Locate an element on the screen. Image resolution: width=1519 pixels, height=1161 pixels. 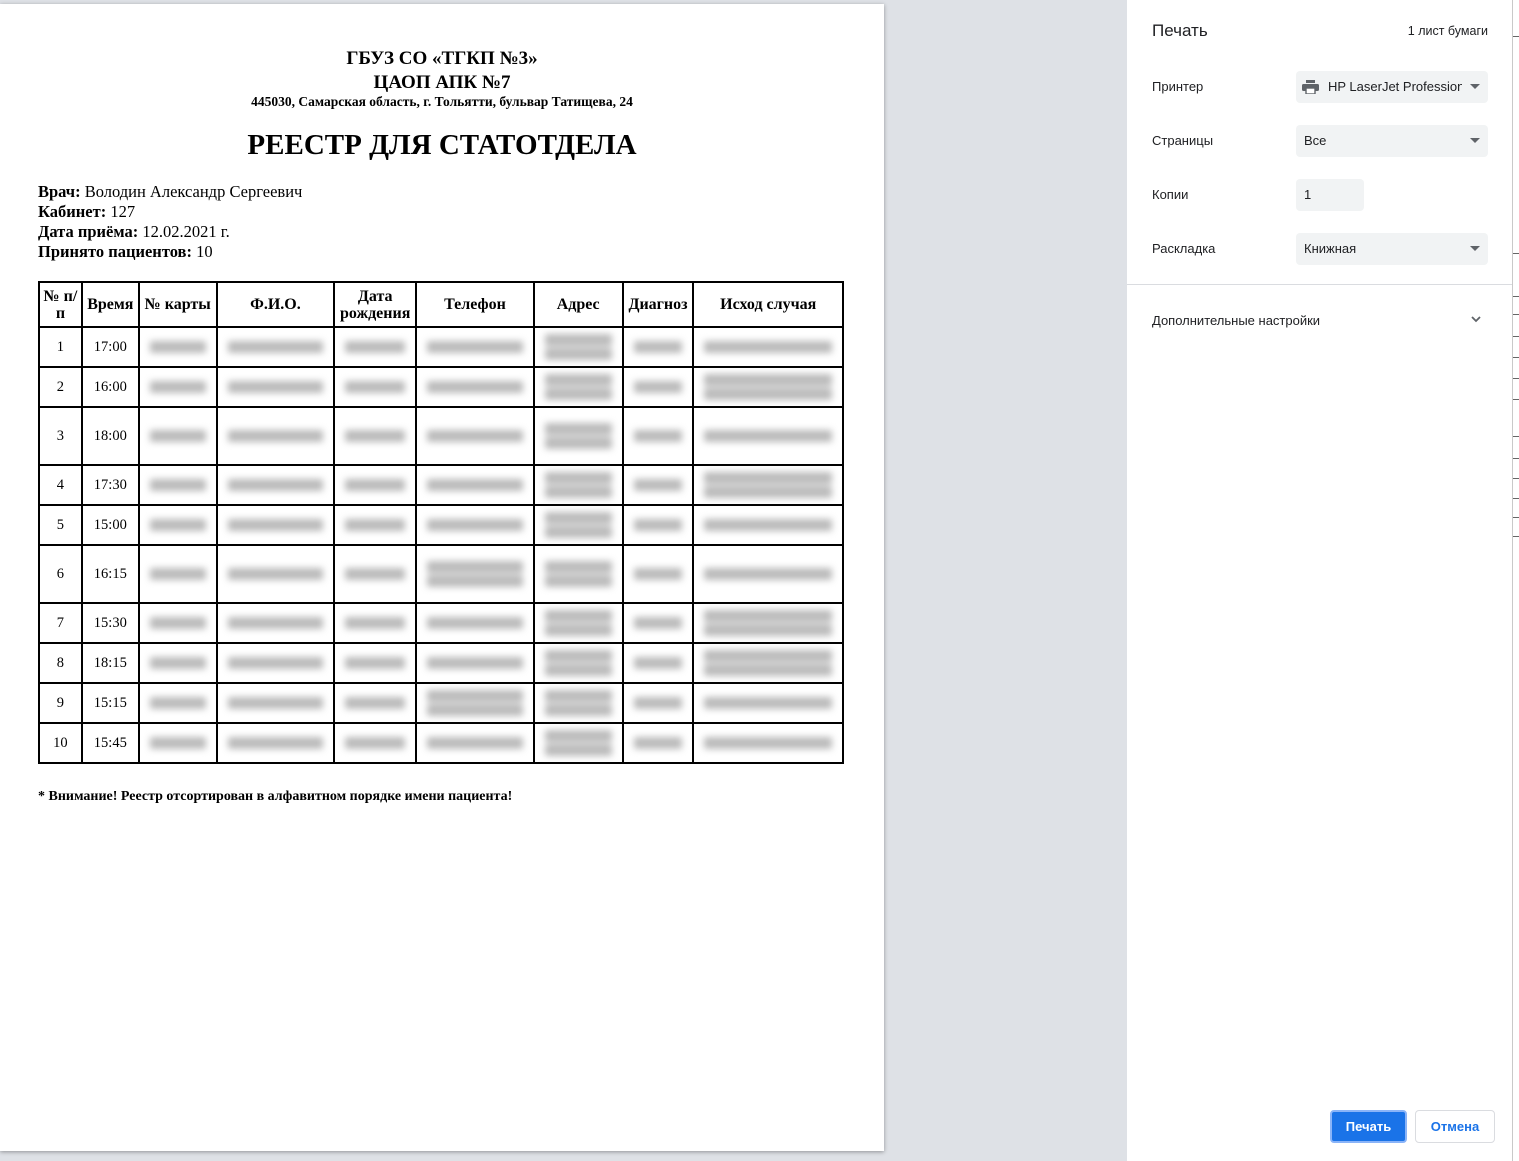
row-time: 16:15 is located at coordinates (110, 574).